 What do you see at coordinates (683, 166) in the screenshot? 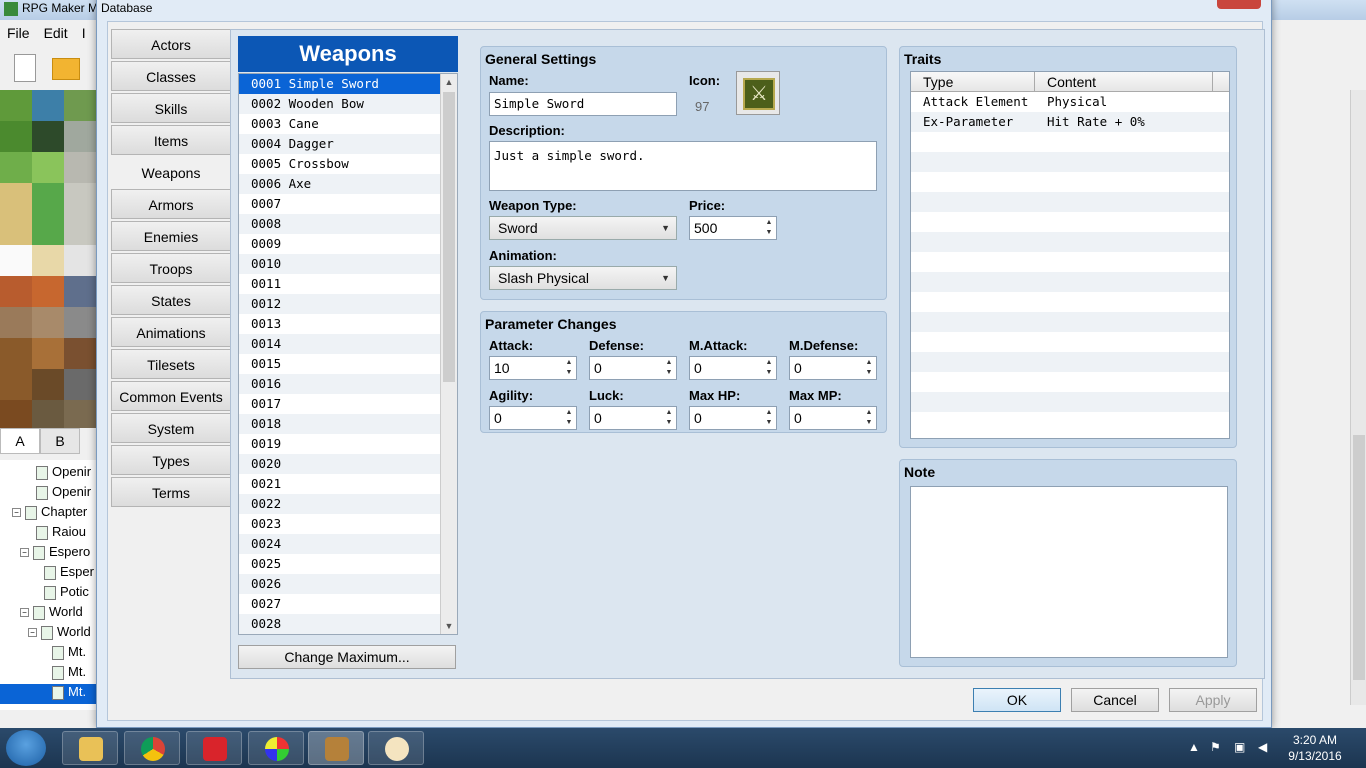
I see `description-field: Just a simple sword.` at bounding box center [683, 166].